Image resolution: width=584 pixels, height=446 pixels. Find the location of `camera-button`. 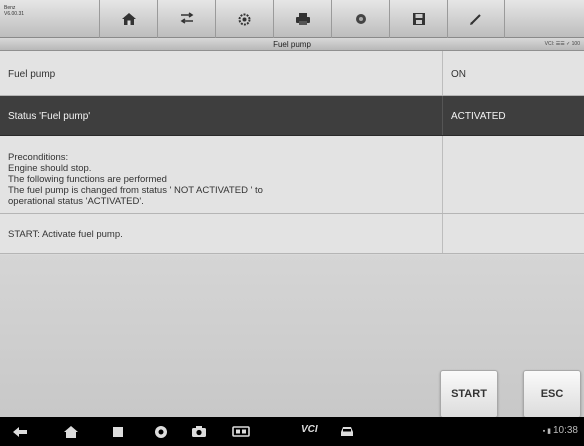

camera-button is located at coordinates (199, 431).